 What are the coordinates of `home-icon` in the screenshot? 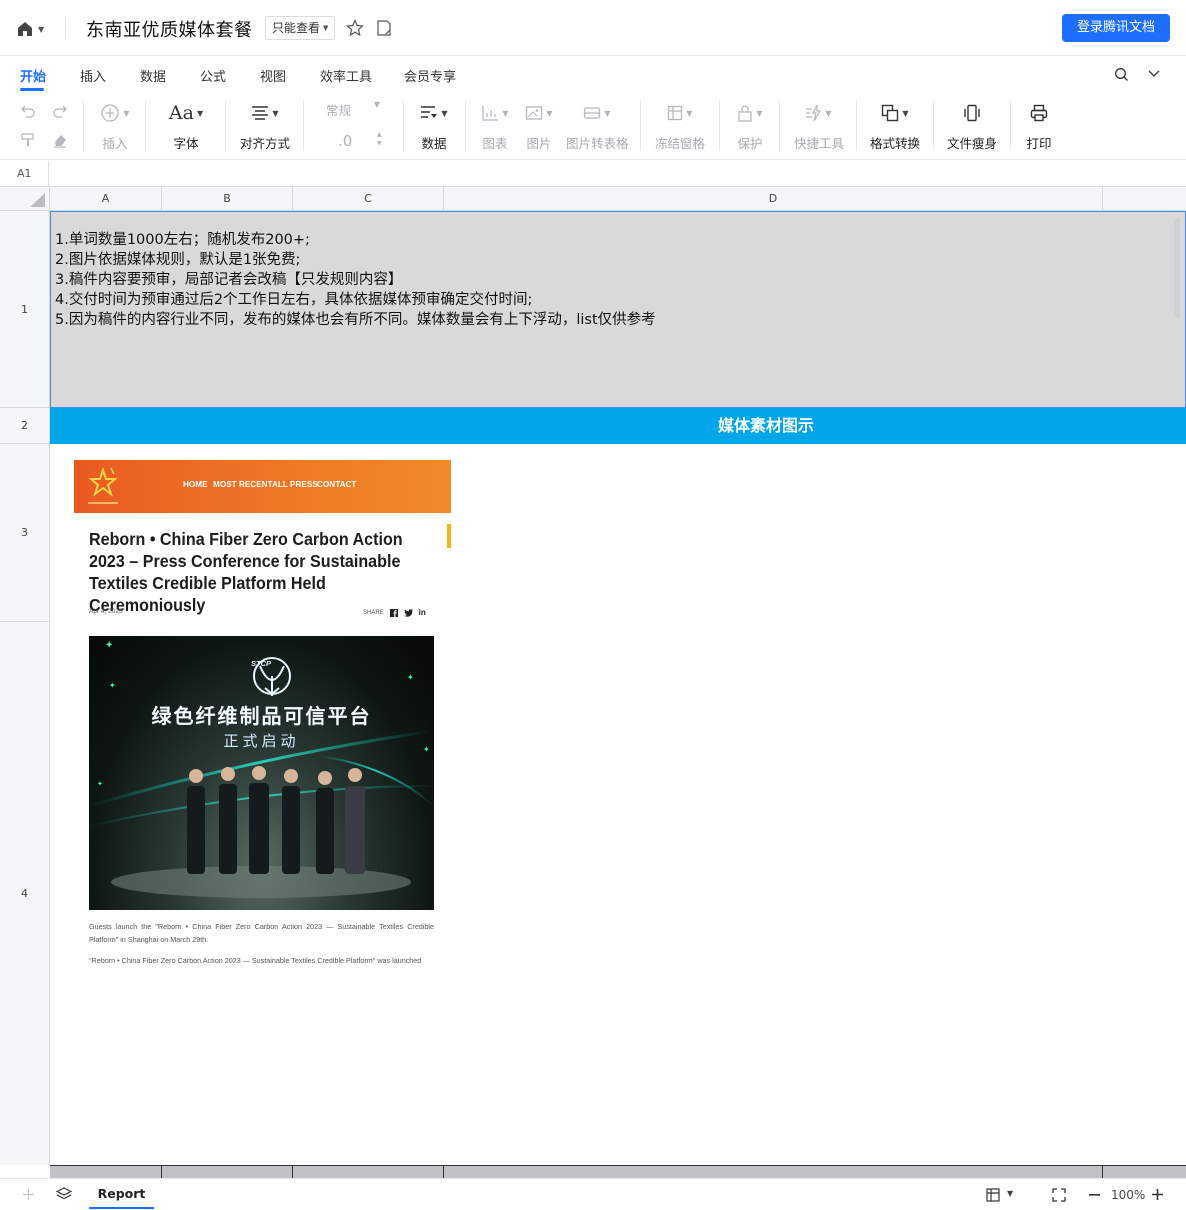 It's located at (25, 29).